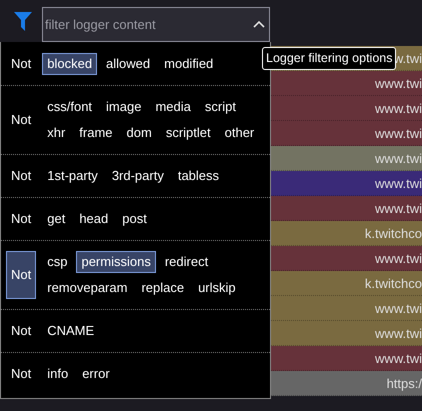  What do you see at coordinates (94, 219) in the screenshot?
I see `filter-option: head` at bounding box center [94, 219].